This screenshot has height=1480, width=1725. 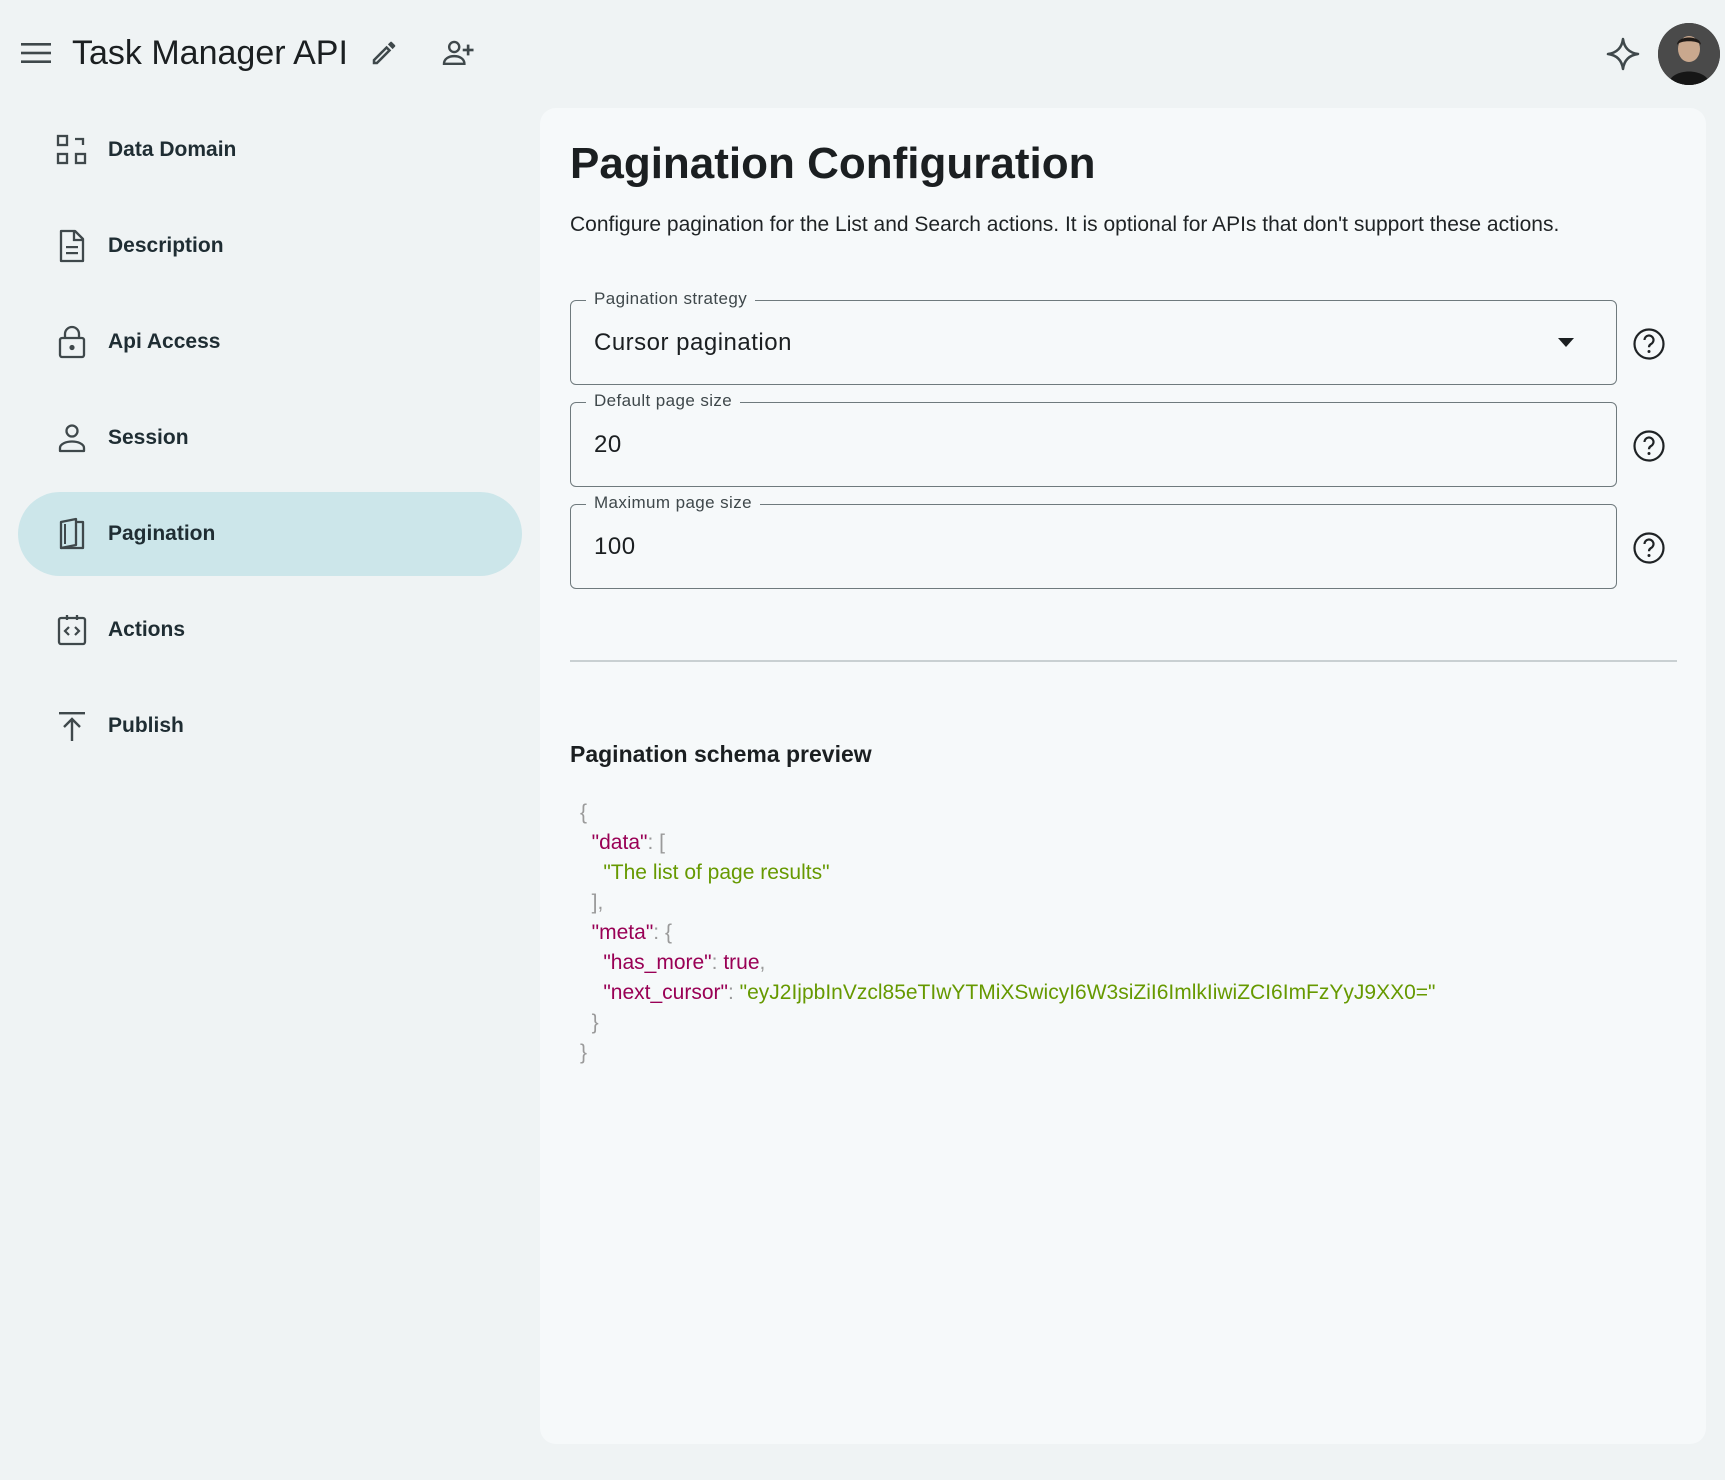 What do you see at coordinates (270, 630) in the screenshot?
I see `sidebar-item-actions: Actions` at bounding box center [270, 630].